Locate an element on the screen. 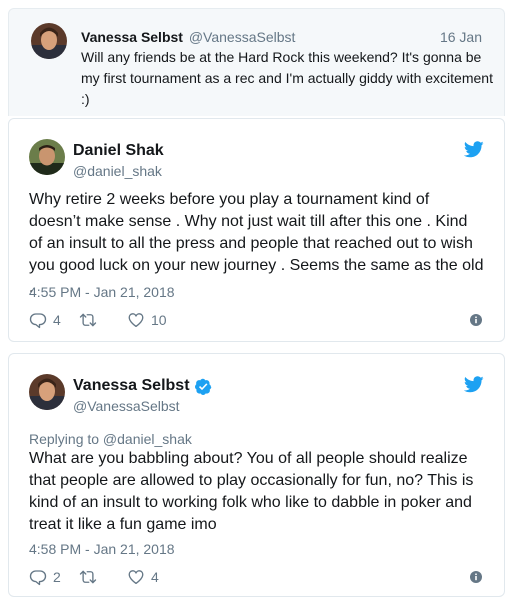 This screenshot has height=605, width=512. quoted-tweet-header: Vanessa Selbst @VanessaSelbst 16 Jan is located at coordinates (281, 38).